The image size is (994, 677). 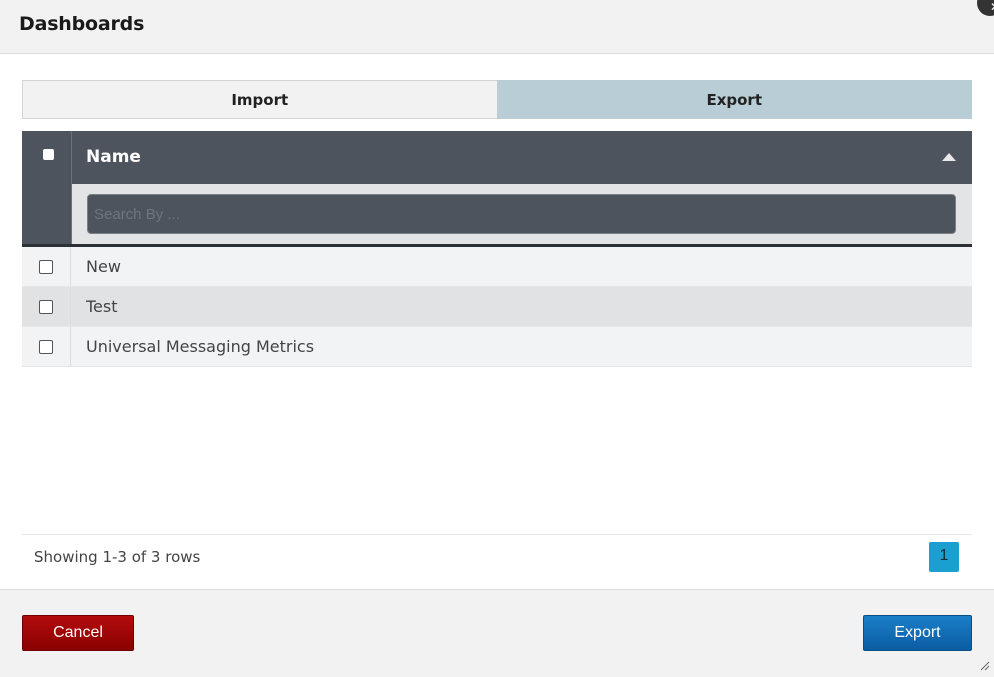 I want to click on tab-bar: Import Export, so click(x=497, y=99).